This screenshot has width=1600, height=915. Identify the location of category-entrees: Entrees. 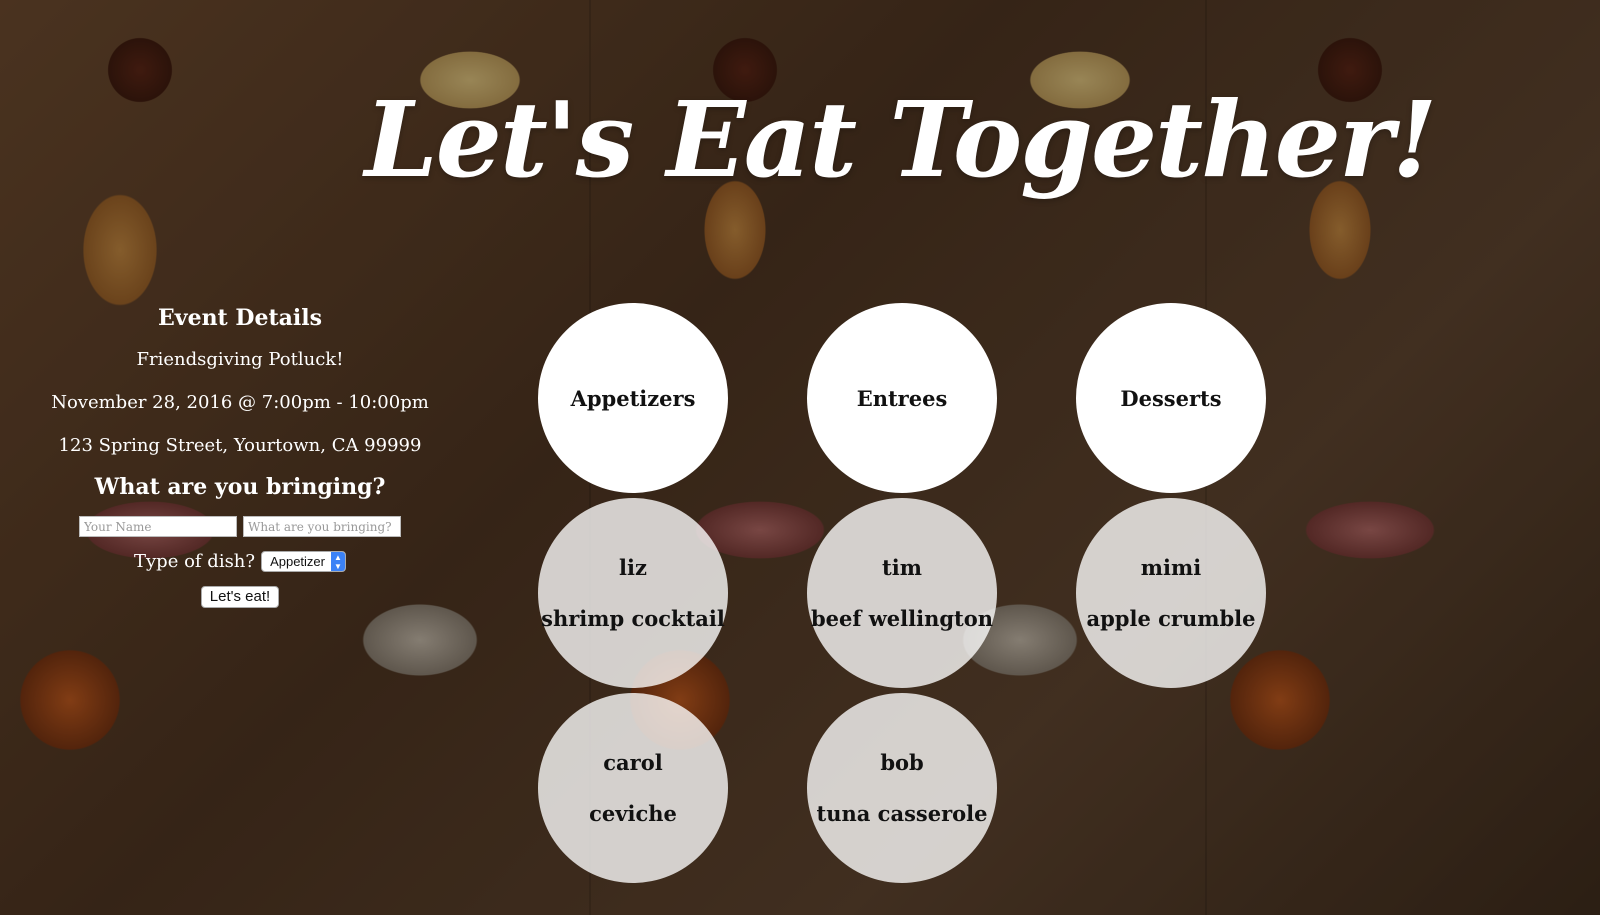
(902, 398).